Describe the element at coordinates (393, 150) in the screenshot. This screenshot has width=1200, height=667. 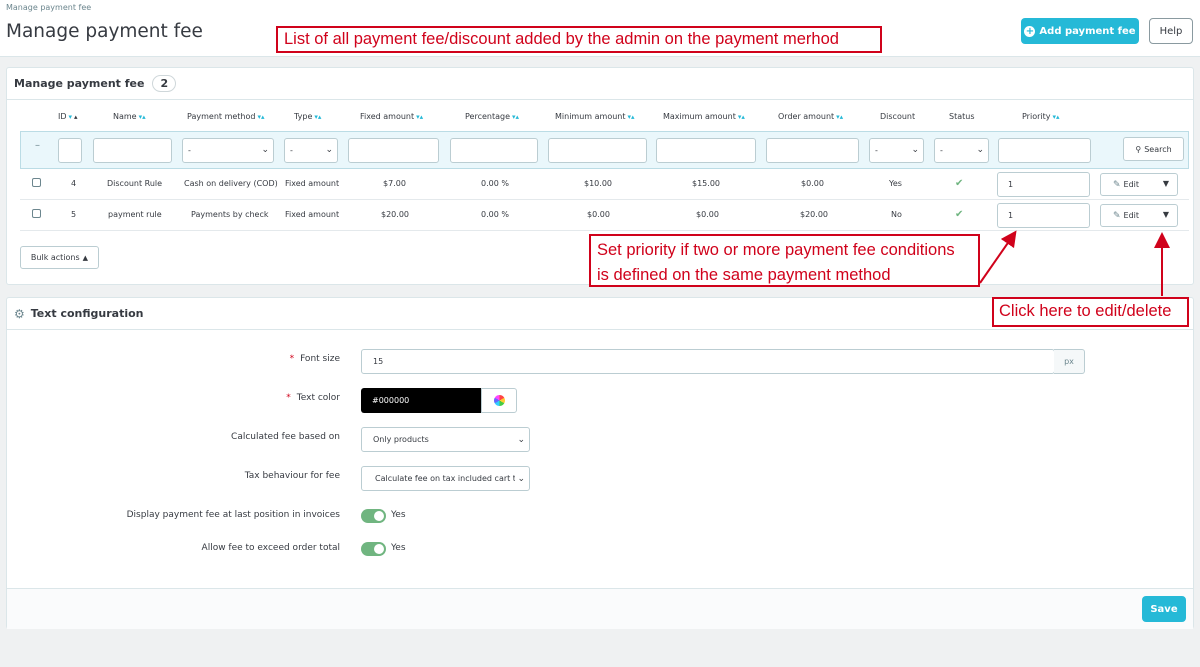
I see `filter-fixed-amount-input` at that location.